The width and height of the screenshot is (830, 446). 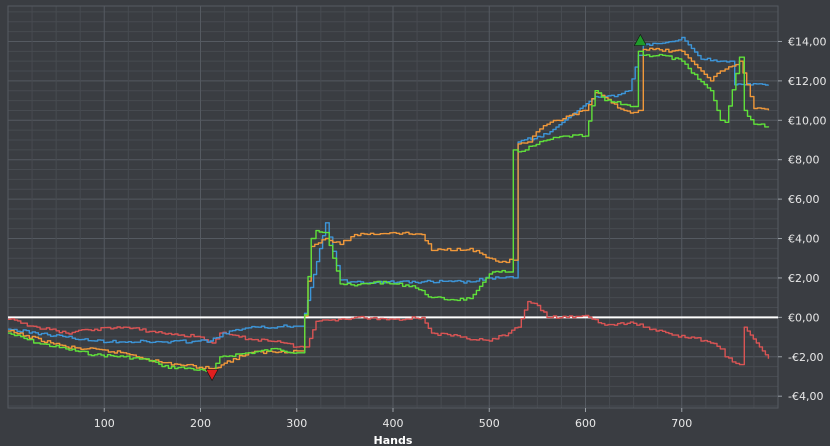 I want to click on y-tick-label: €2,00, so click(x=804, y=278).